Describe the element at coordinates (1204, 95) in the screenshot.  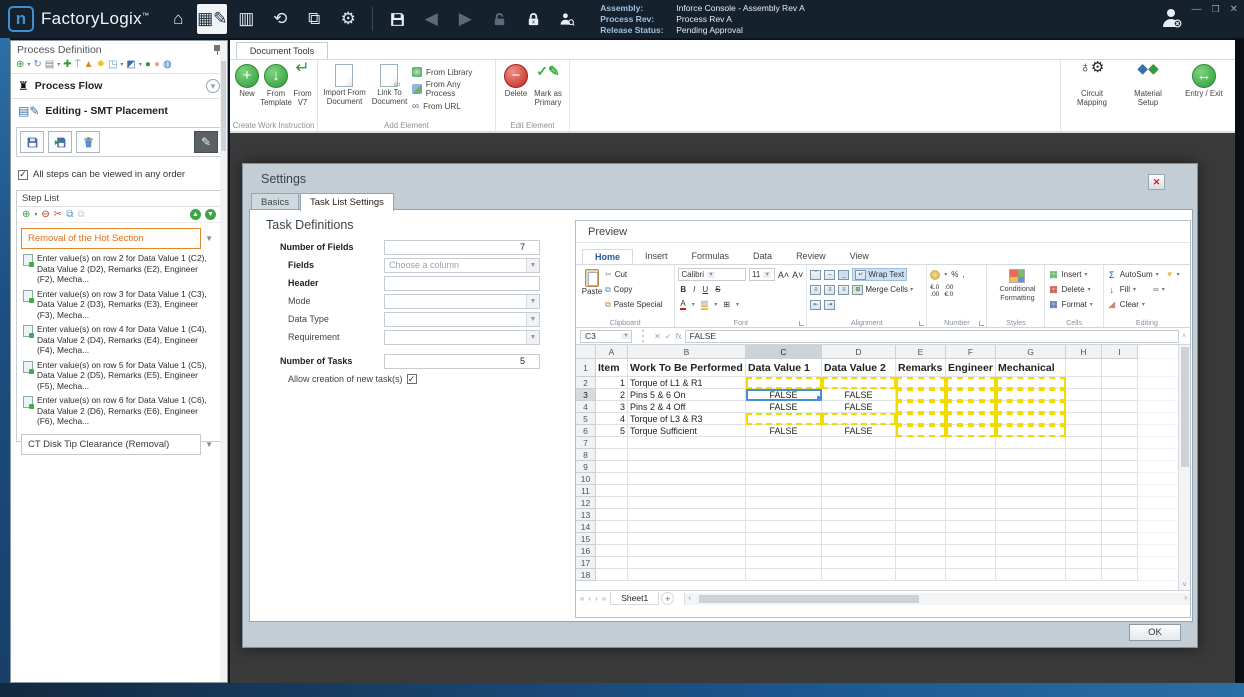
I see `entry-exit-button: ↔ Entry / Exit` at that location.